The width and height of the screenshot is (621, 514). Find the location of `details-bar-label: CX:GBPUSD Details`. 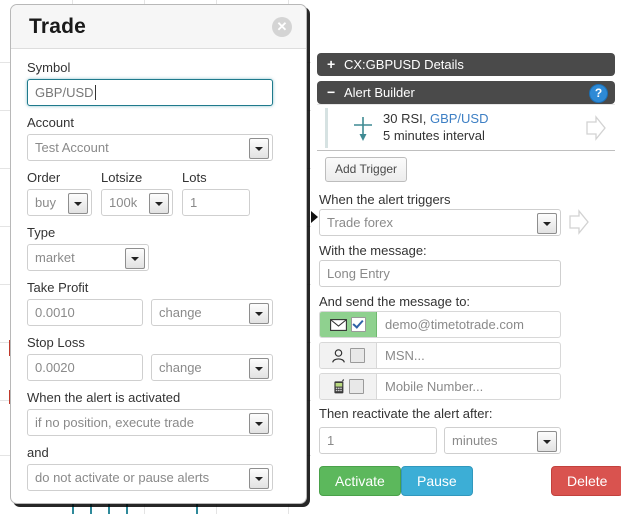

details-bar-label: CX:GBPUSD Details is located at coordinates (404, 64).